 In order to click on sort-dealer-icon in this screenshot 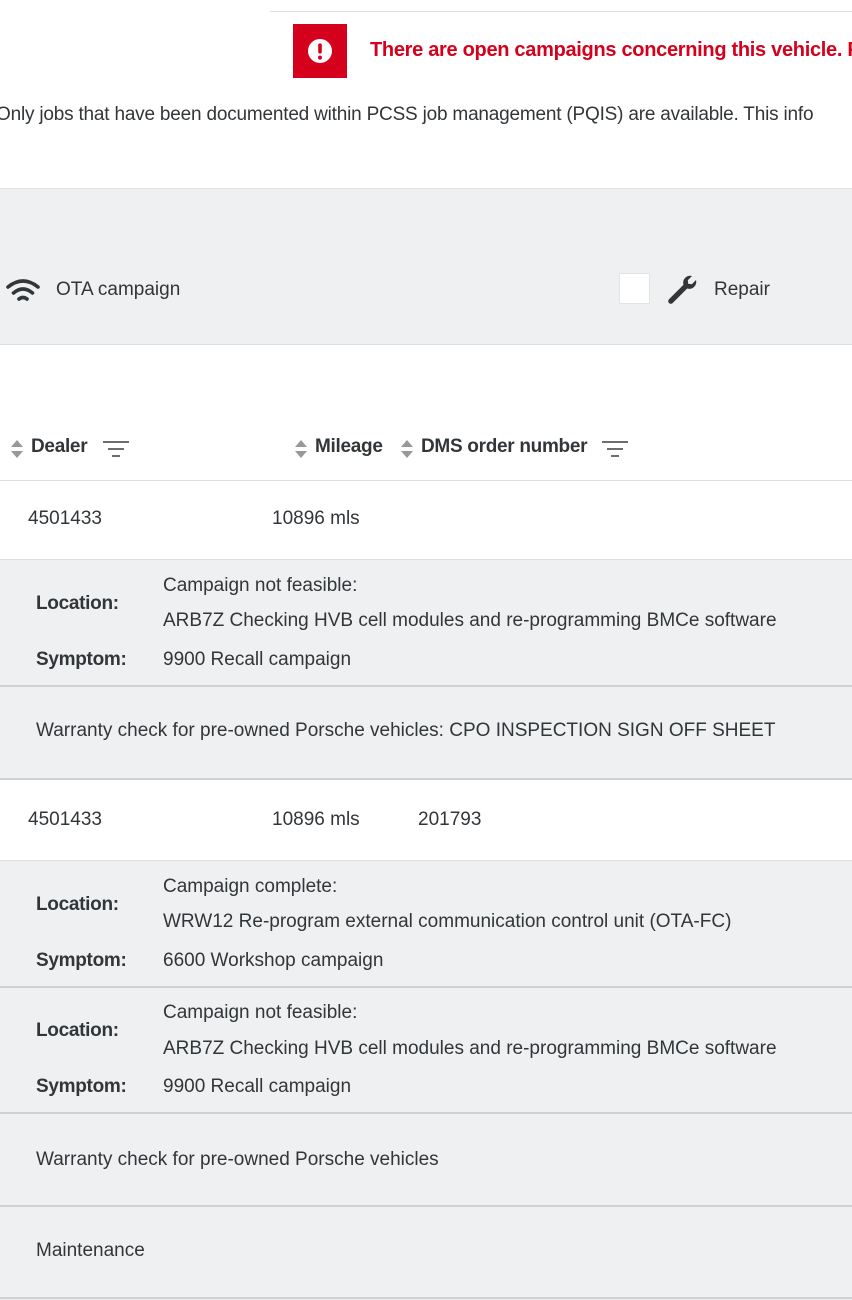, I will do `click(17, 449)`.